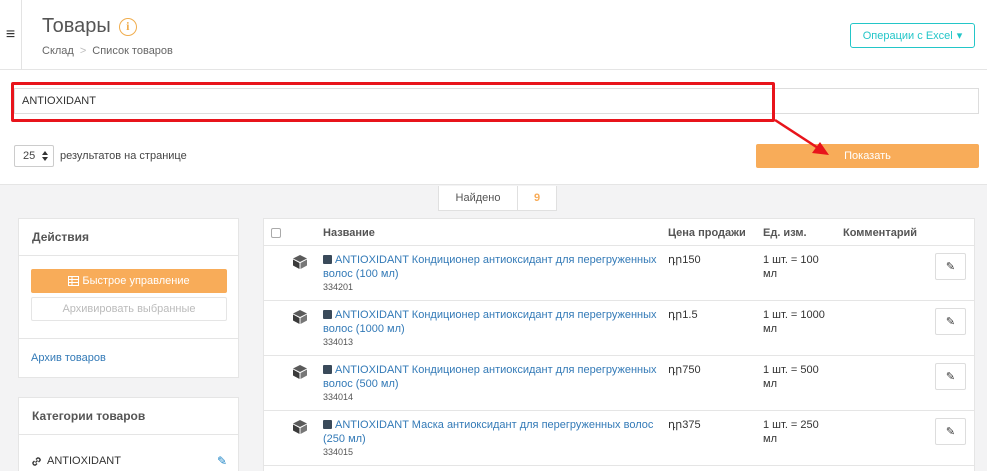 Image resolution: width=987 pixels, height=471 pixels. What do you see at coordinates (36, 461) in the screenshot?
I see `link-icon` at bounding box center [36, 461].